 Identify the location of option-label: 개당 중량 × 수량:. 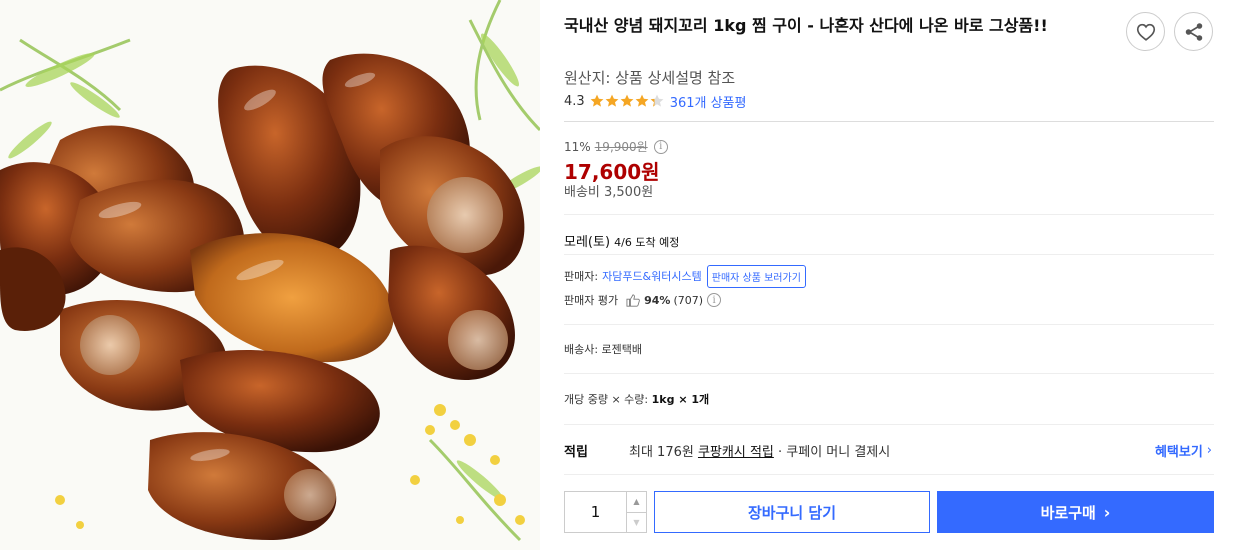
(606, 399).